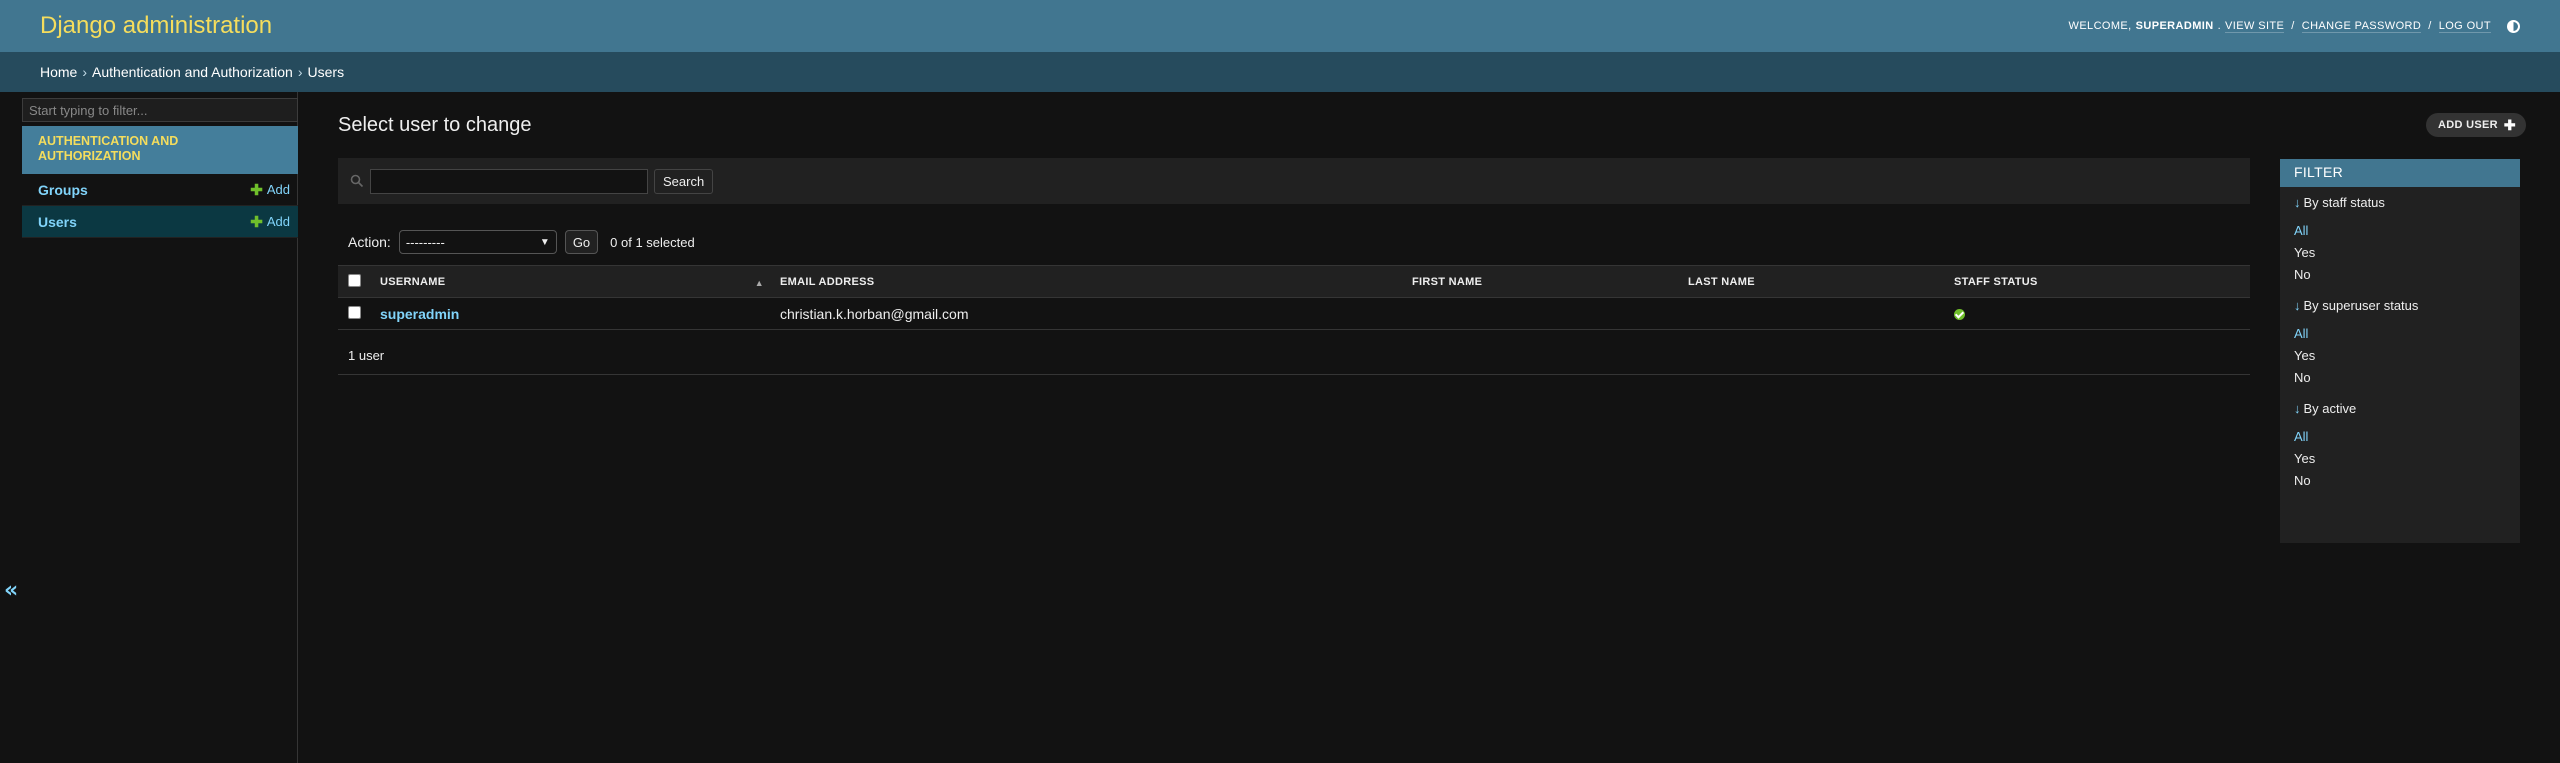 The image size is (2560, 763). Describe the element at coordinates (1542, 313) in the screenshot. I see `first-name-cell` at that location.